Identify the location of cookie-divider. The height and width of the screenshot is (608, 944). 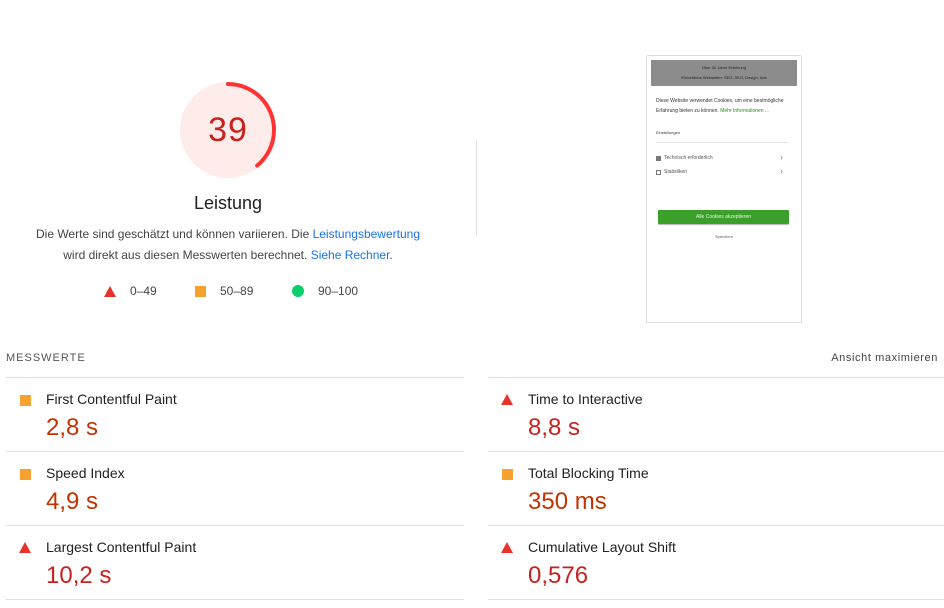
(722, 142).